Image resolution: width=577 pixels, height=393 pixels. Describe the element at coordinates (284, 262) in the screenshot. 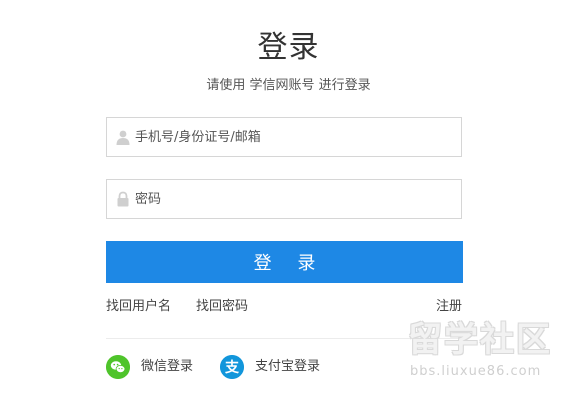

I see `login-button: 登 录` at that location.